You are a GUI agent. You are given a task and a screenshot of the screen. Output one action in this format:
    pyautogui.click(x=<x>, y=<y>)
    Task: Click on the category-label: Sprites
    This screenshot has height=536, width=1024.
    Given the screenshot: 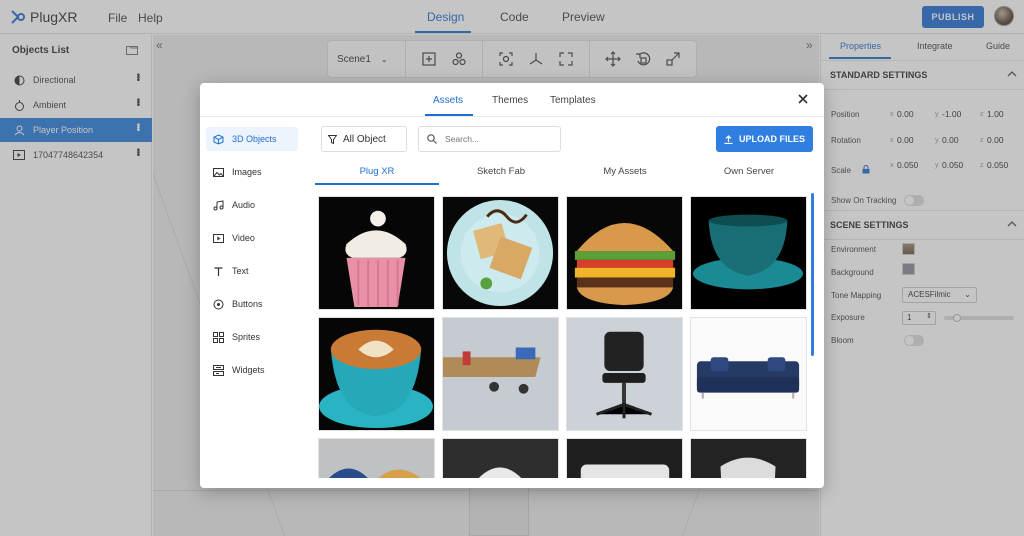 What is the action you would take?
    pyautogui.click(x=246, y=337)
    